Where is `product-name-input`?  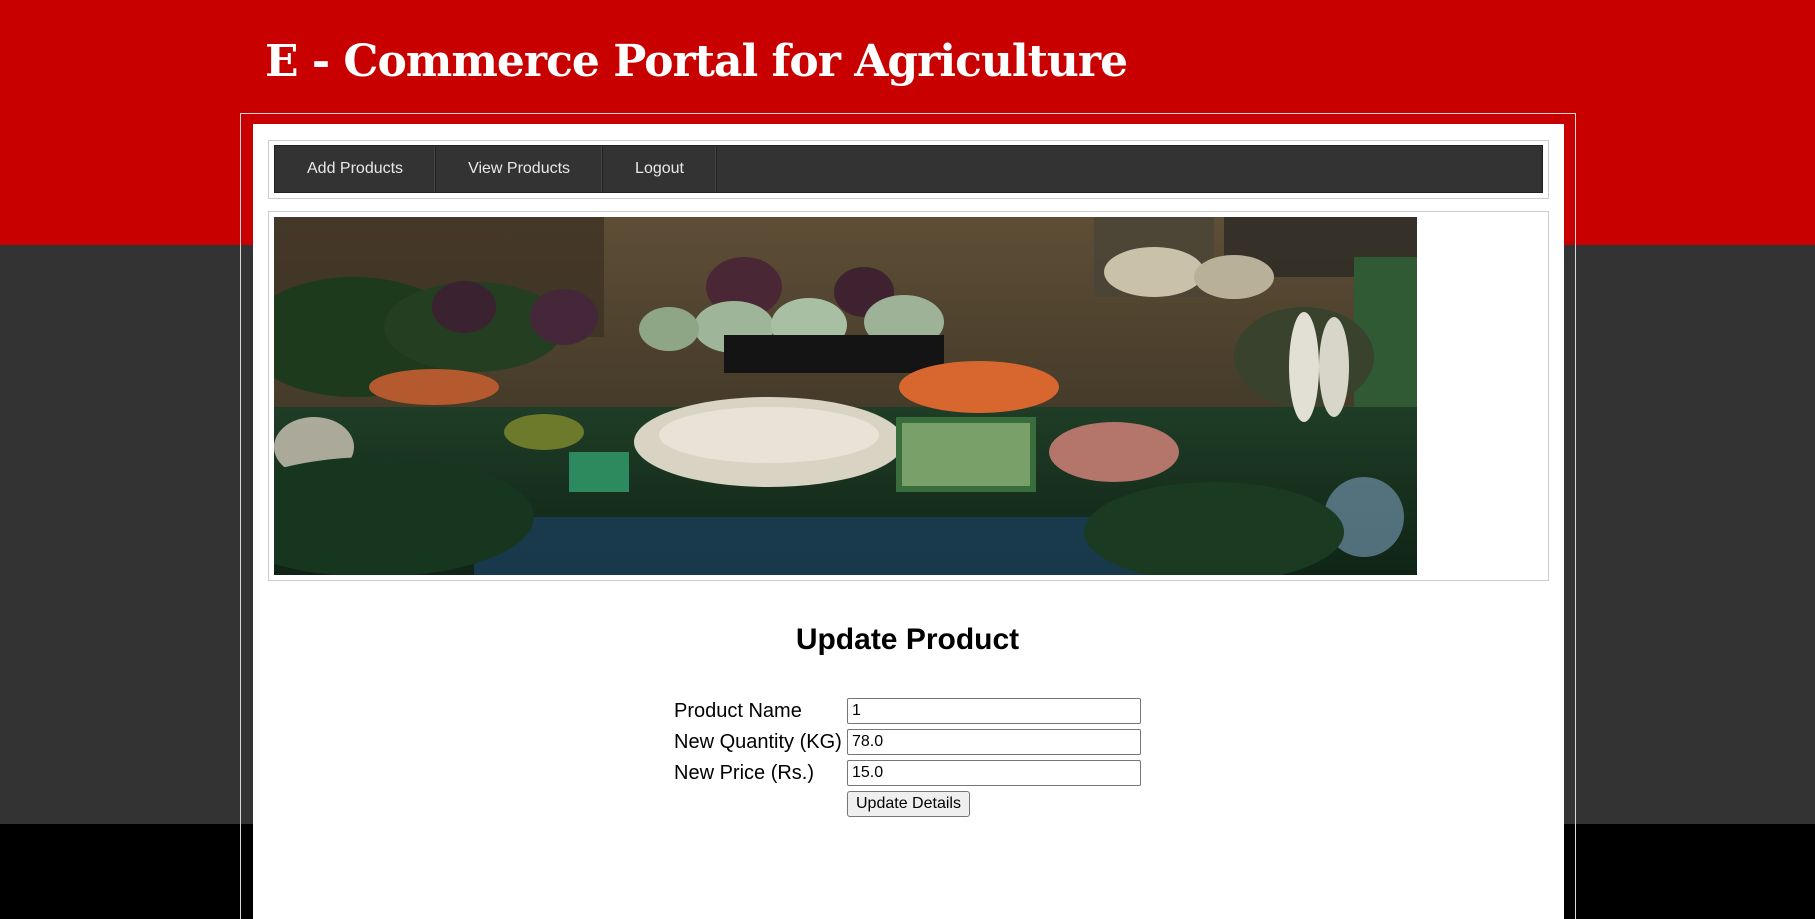 product-name-input is located at coordinates (994, 711).